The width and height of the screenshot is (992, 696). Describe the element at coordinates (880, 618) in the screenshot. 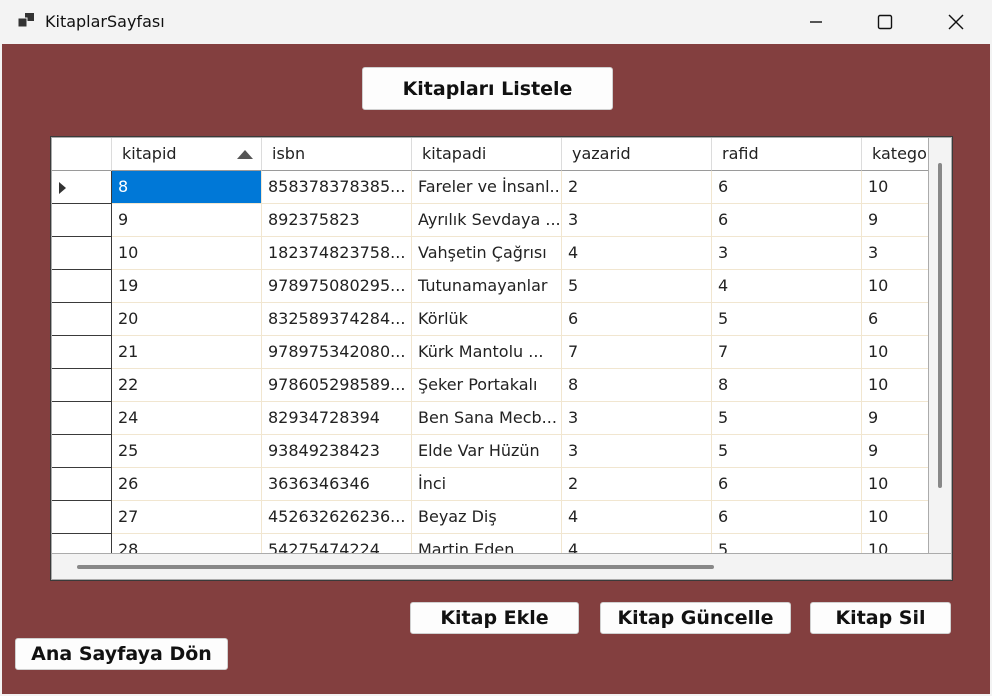

I see `delete-book-button: Kitap Sil` at that location.